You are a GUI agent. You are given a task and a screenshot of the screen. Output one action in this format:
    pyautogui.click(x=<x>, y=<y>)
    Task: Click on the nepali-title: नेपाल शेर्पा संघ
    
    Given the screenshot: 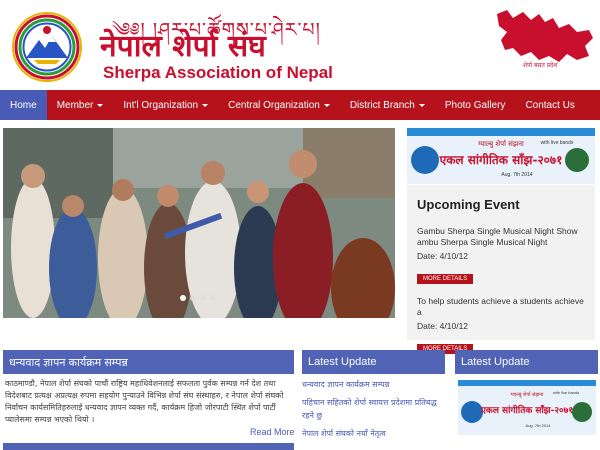 What is the action you would take?
    pyautogui.click(x=183, y=46)
    